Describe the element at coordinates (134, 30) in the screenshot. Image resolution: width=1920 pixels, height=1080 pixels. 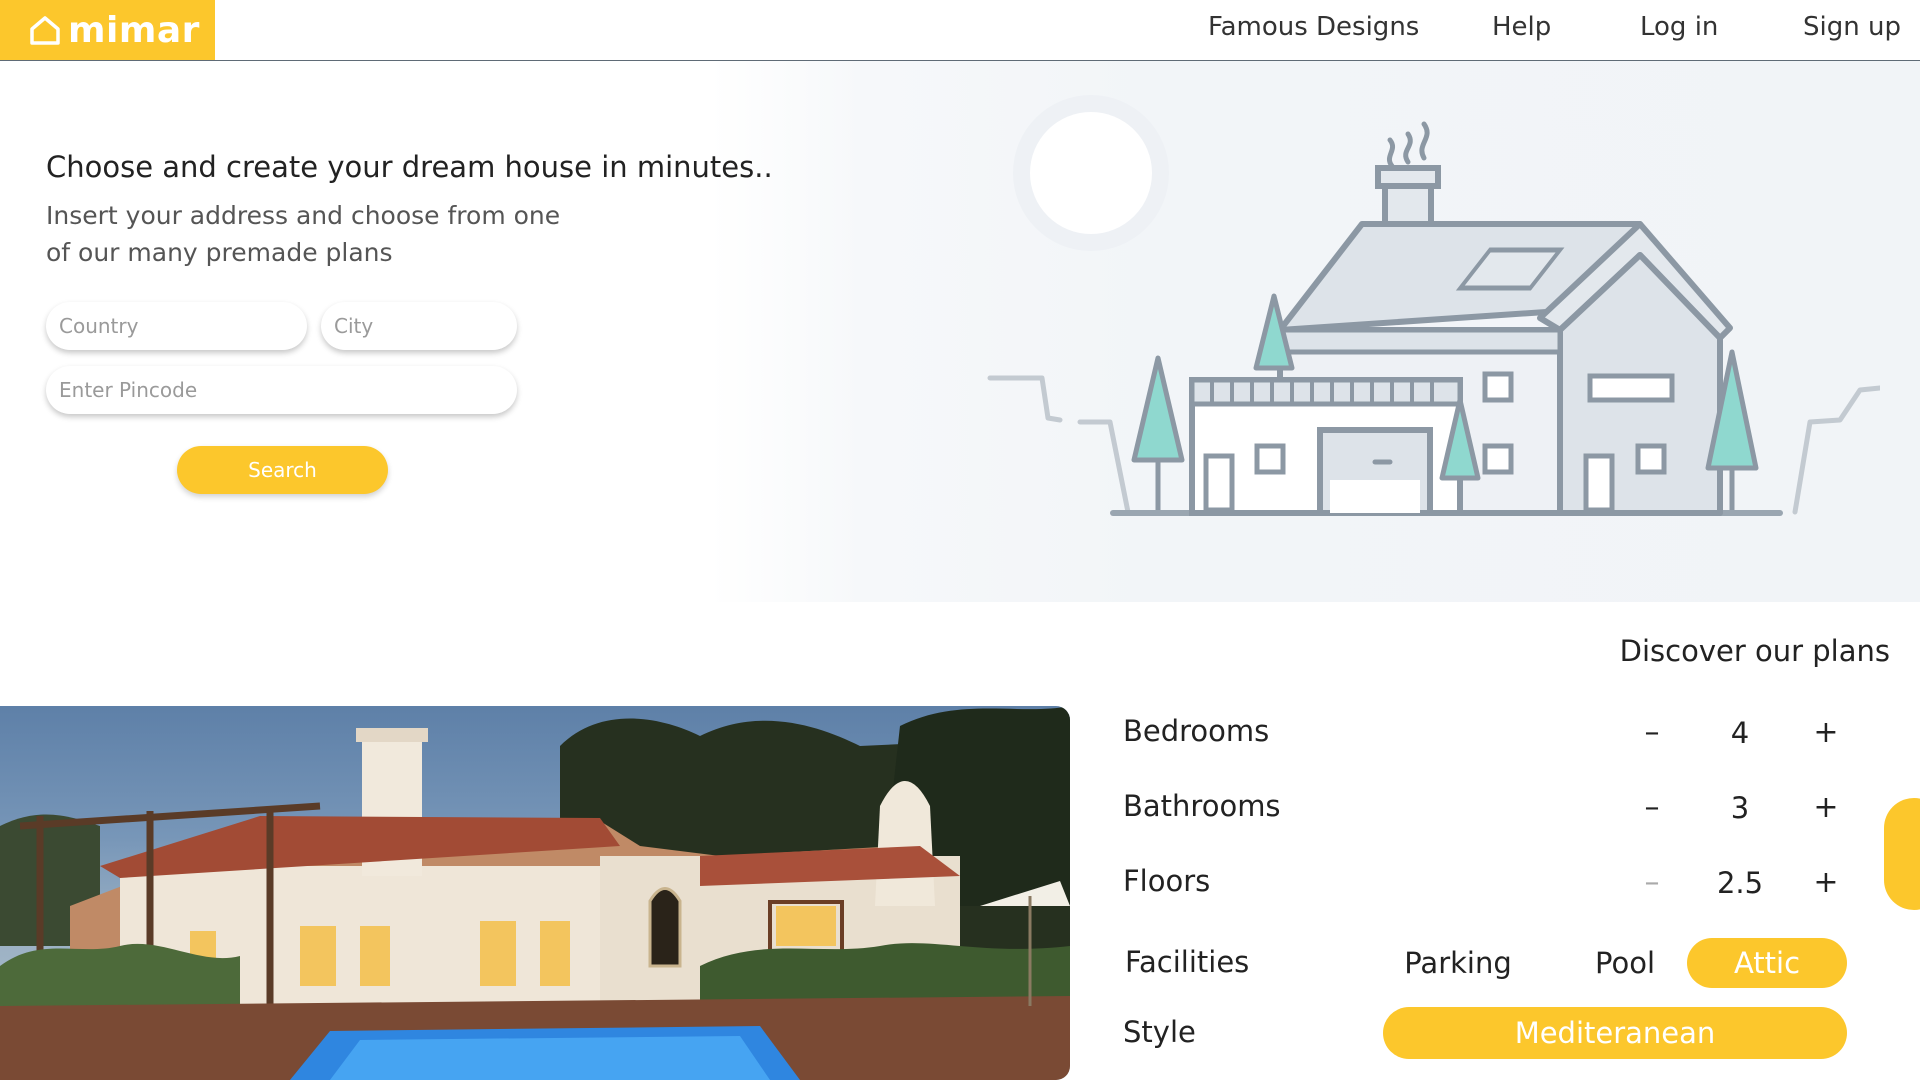
I see `brand-name: mimar` at that location.